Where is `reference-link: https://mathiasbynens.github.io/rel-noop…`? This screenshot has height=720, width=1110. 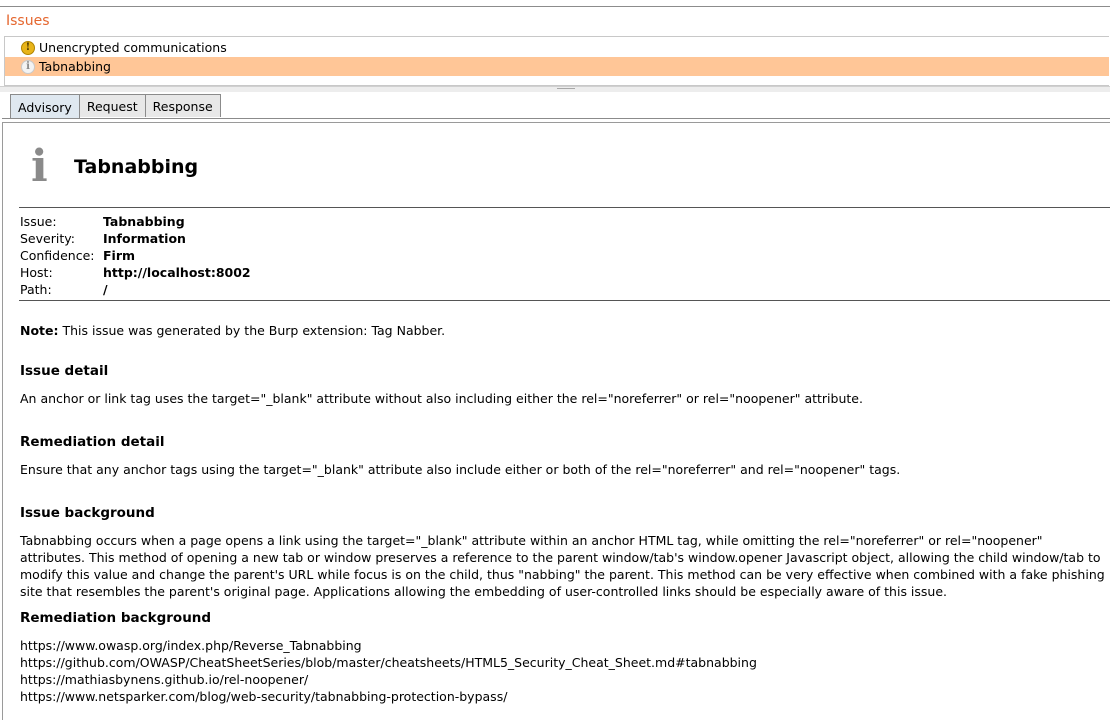 reference-link: https://mathiasbynens.github.io/rel-noop… is located at coordinates (388, 679).